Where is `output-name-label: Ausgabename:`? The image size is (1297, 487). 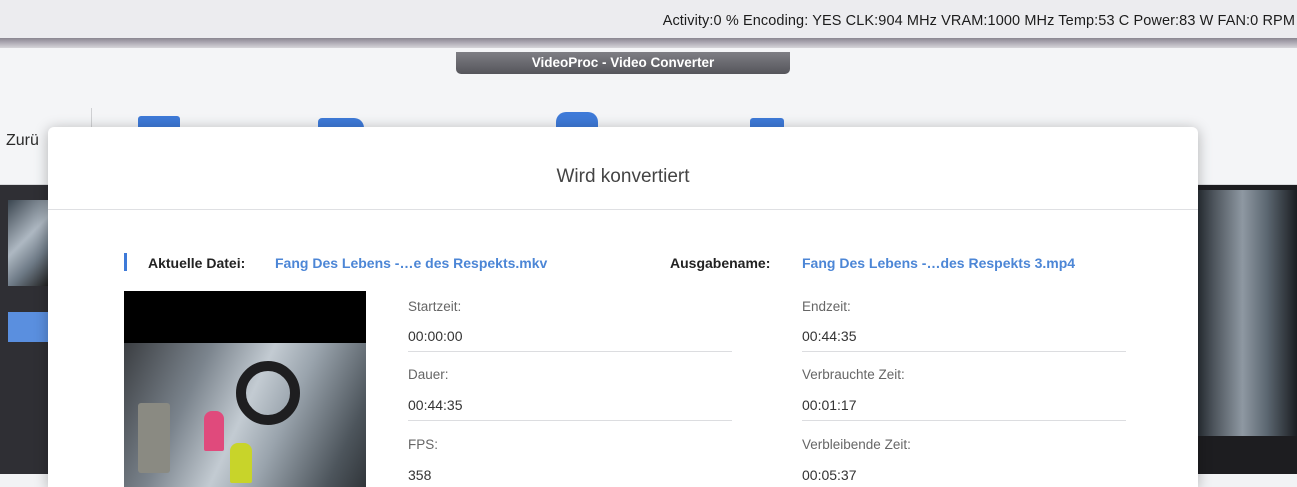 output-name-label: Ausgabename: is located at coordinates (720, 263).